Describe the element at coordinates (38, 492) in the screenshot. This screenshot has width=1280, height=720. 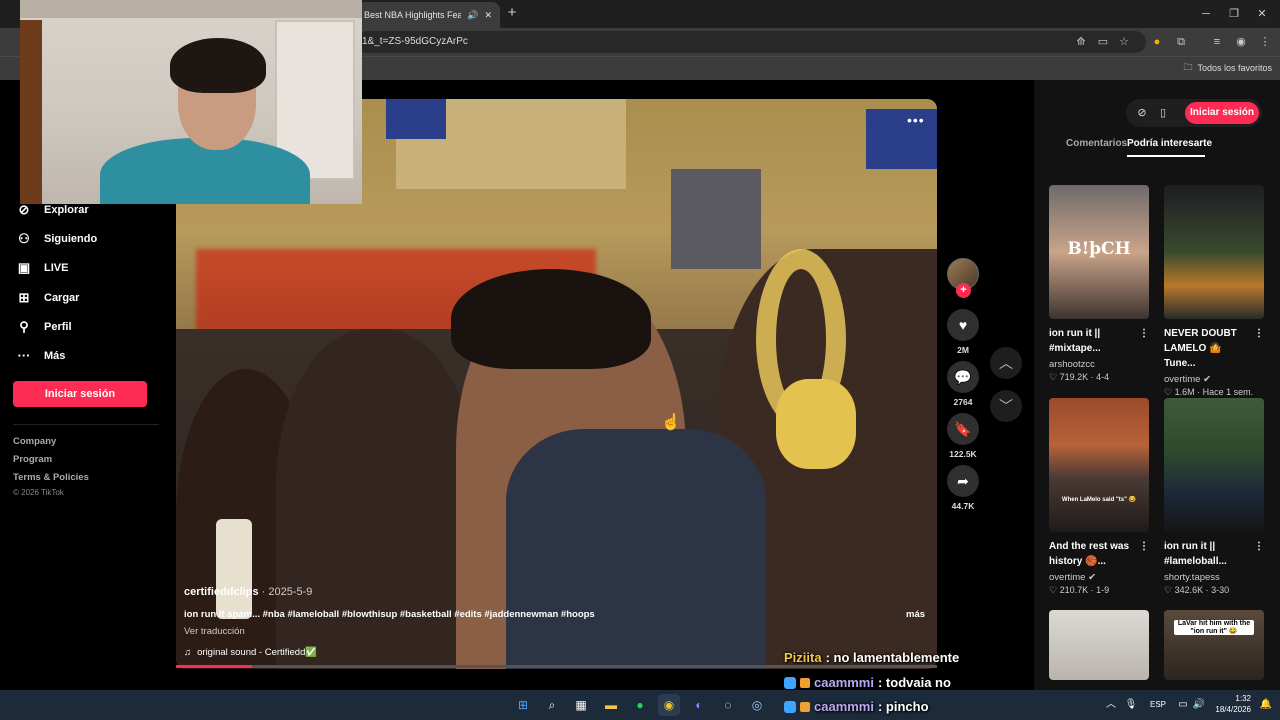
I see `copyright-text: © 2026 TikTok` at that location.